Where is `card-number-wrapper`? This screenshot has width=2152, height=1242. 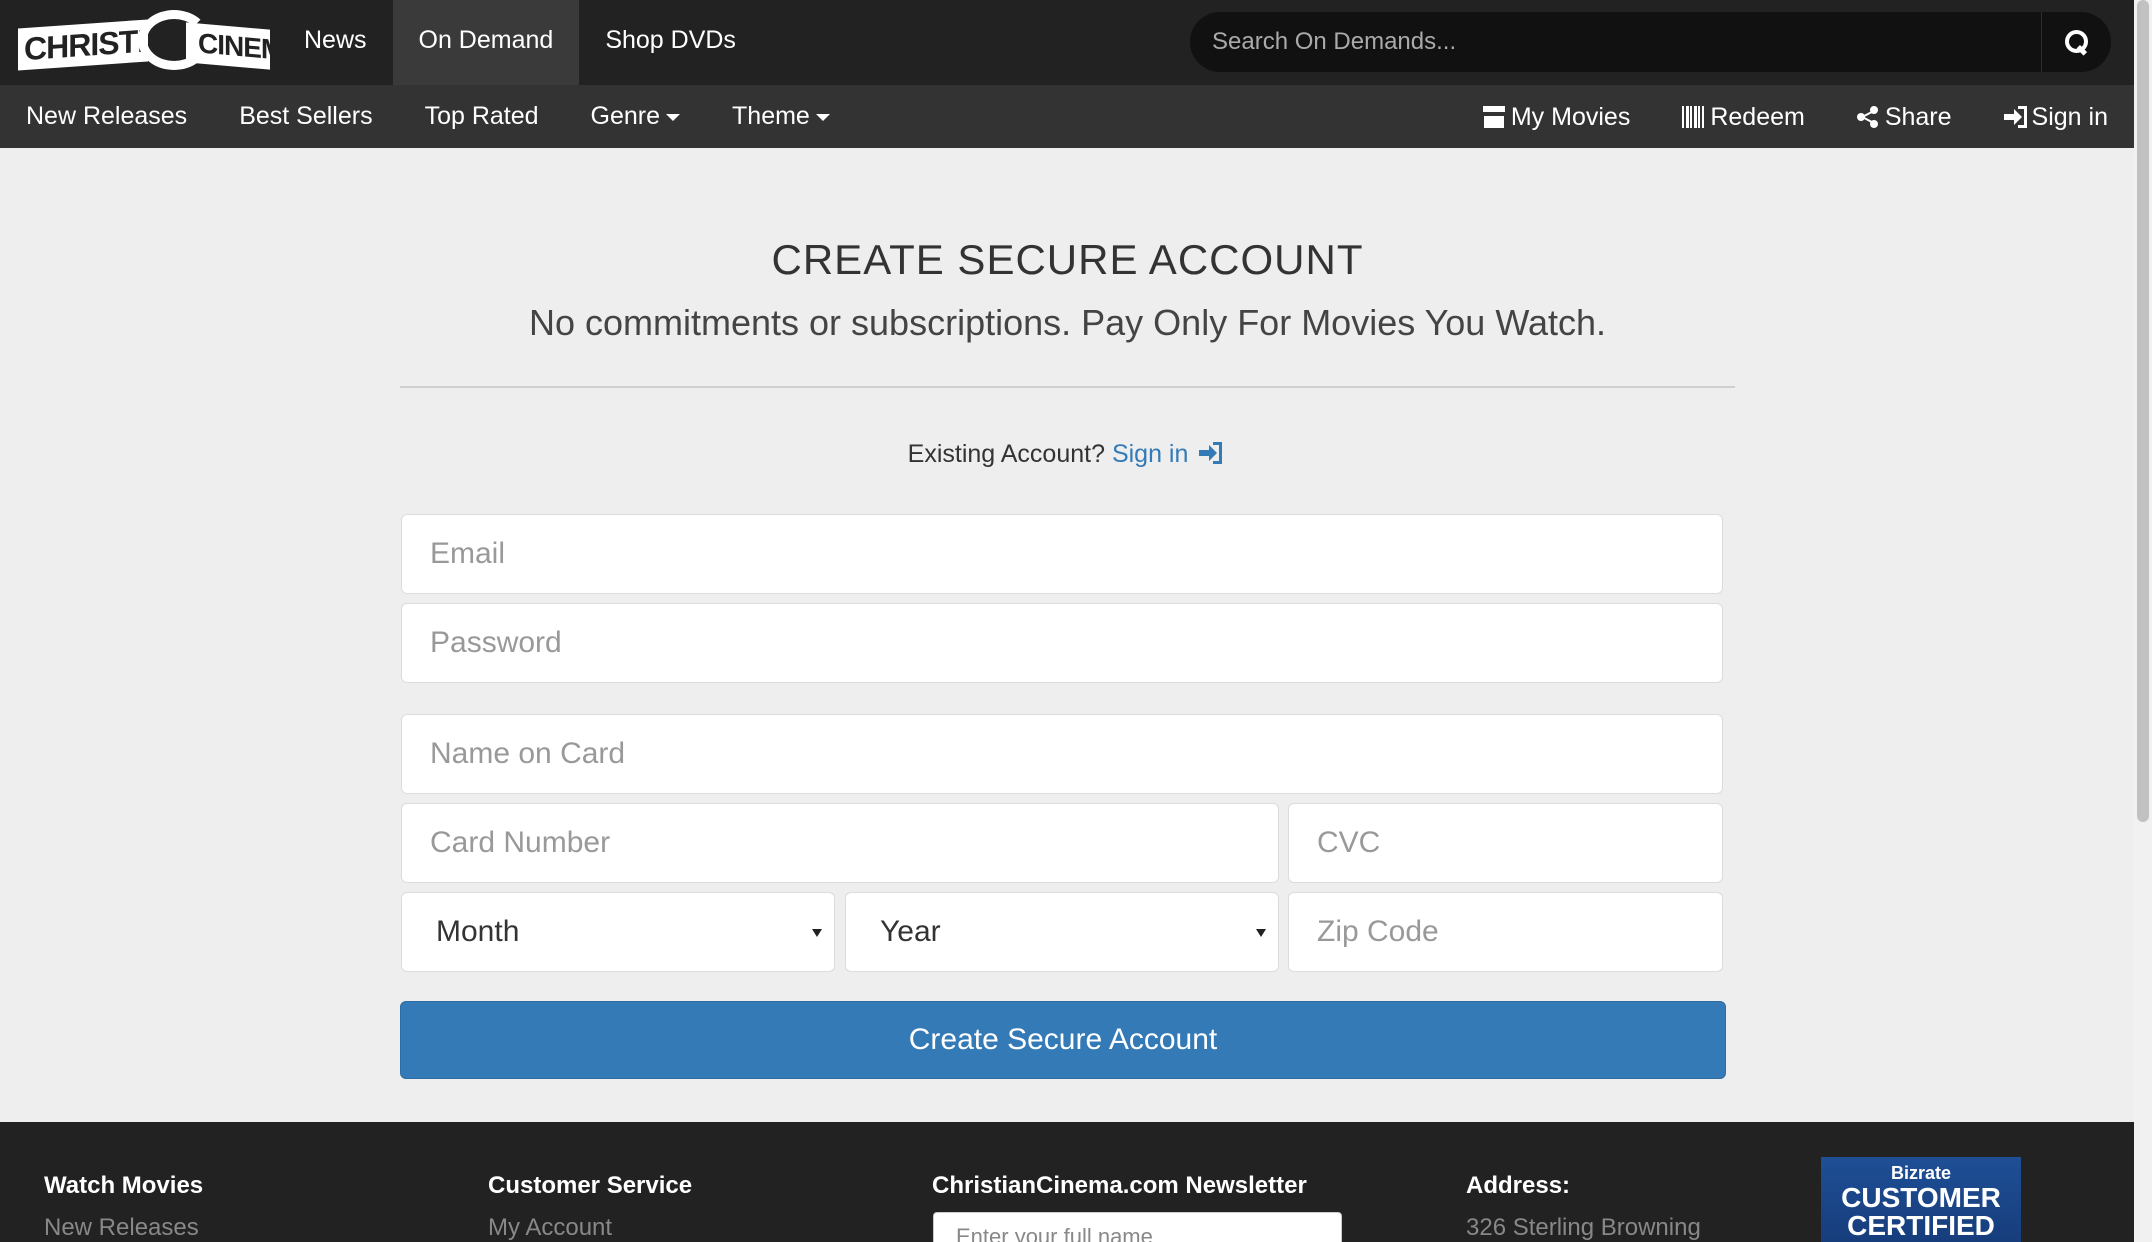 card-number-wrapper is located at coordinates (840, 843).